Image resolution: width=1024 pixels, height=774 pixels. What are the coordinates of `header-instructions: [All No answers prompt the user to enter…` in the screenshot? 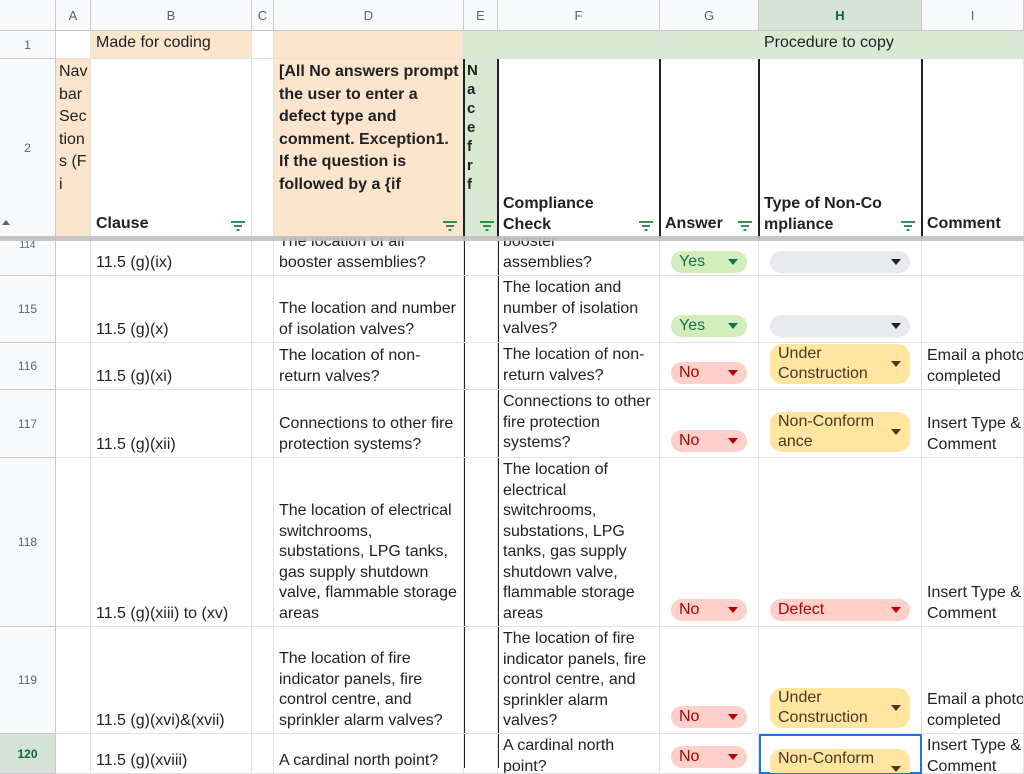 It's located at (369, 148).